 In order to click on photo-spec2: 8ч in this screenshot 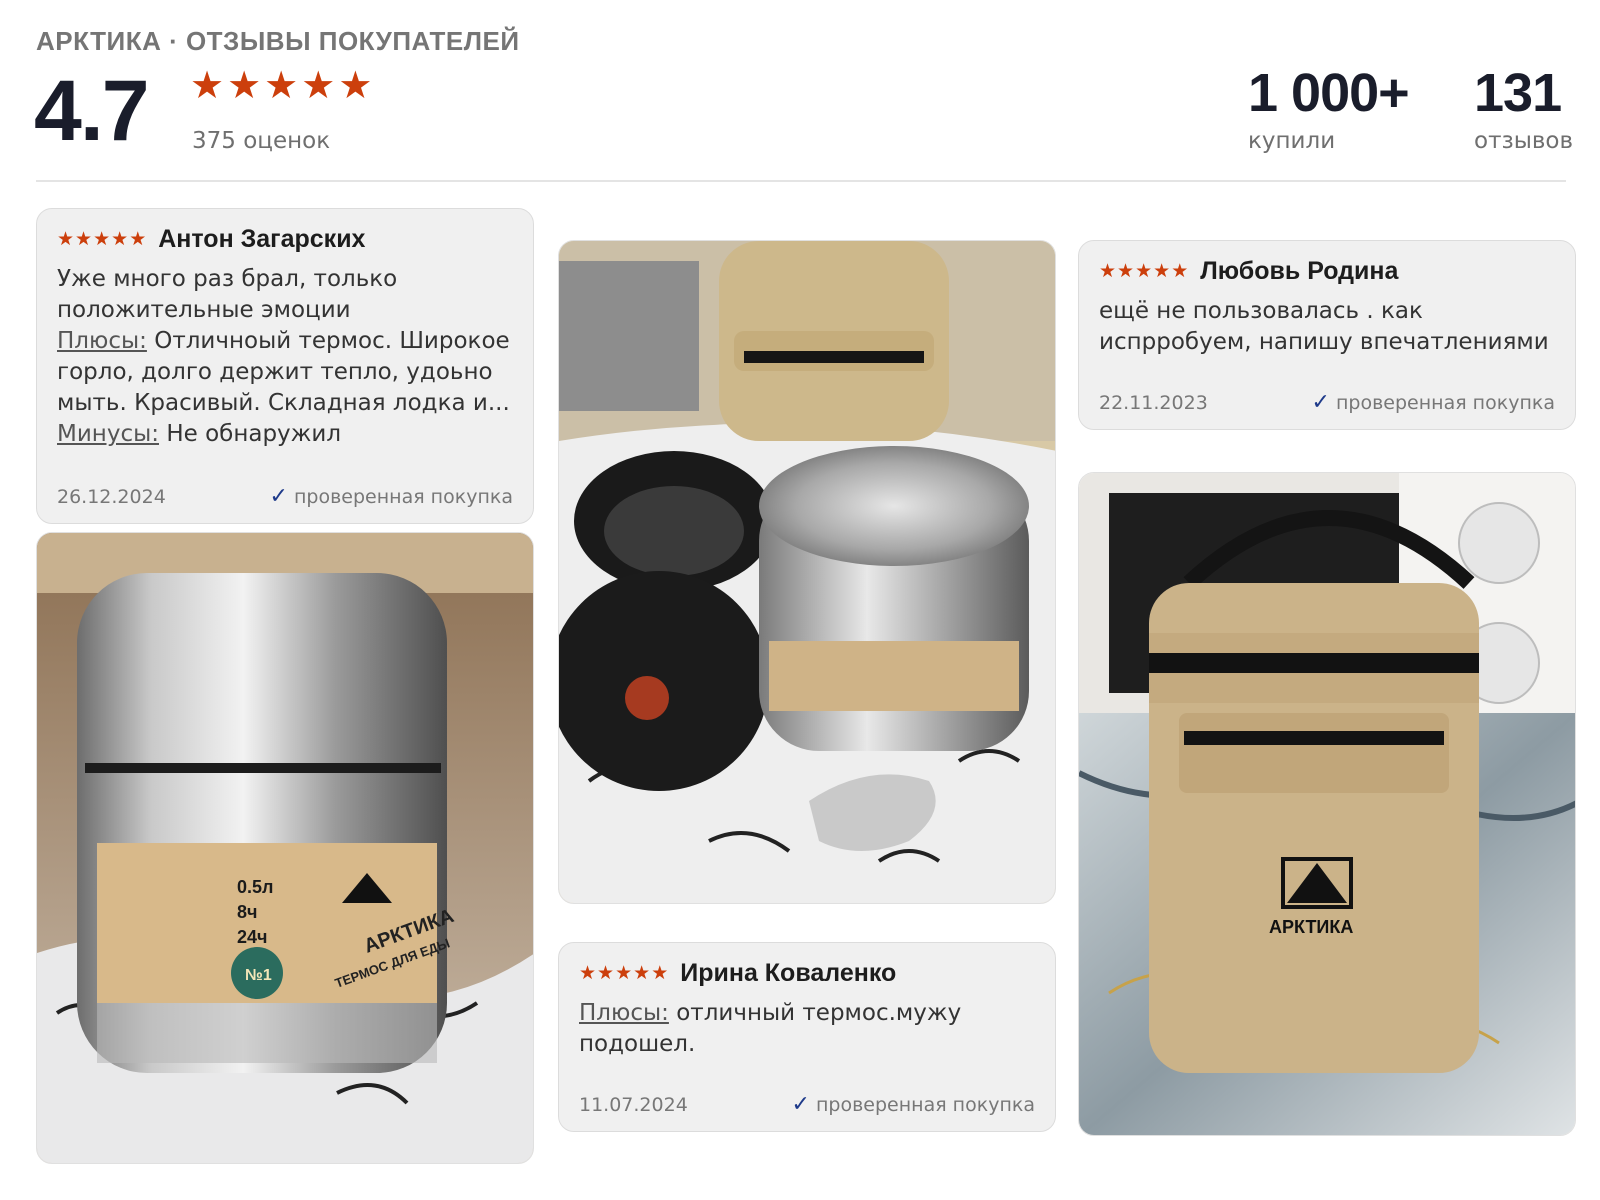, I will do `click(247, 912)`.